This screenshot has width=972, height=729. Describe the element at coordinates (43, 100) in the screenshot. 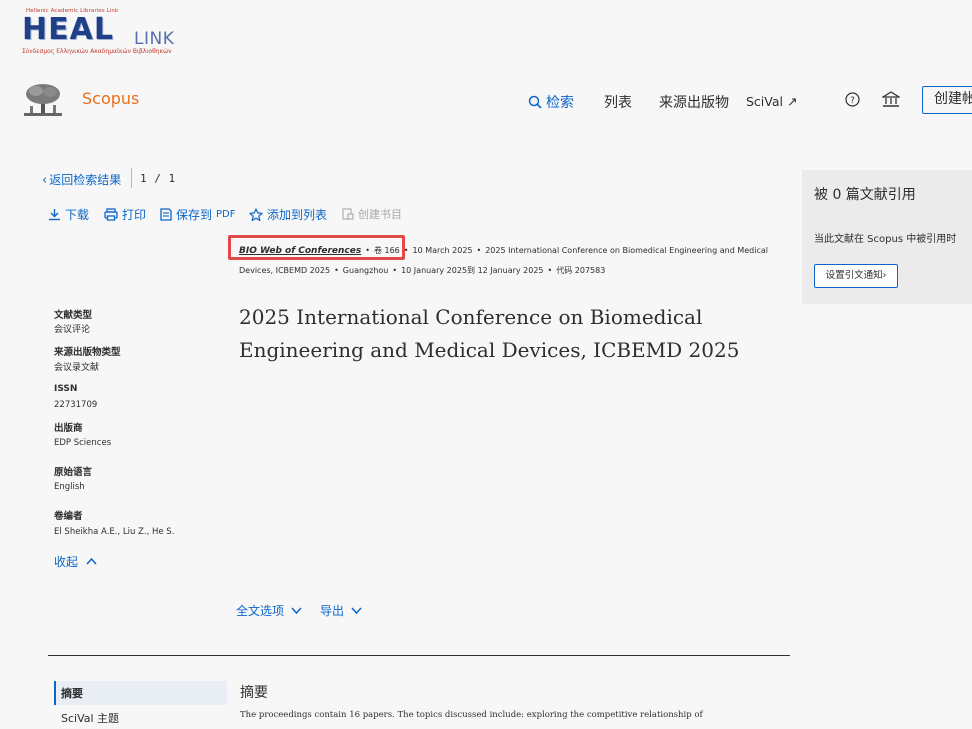

I see `elsevier-tree-logo` at that location.